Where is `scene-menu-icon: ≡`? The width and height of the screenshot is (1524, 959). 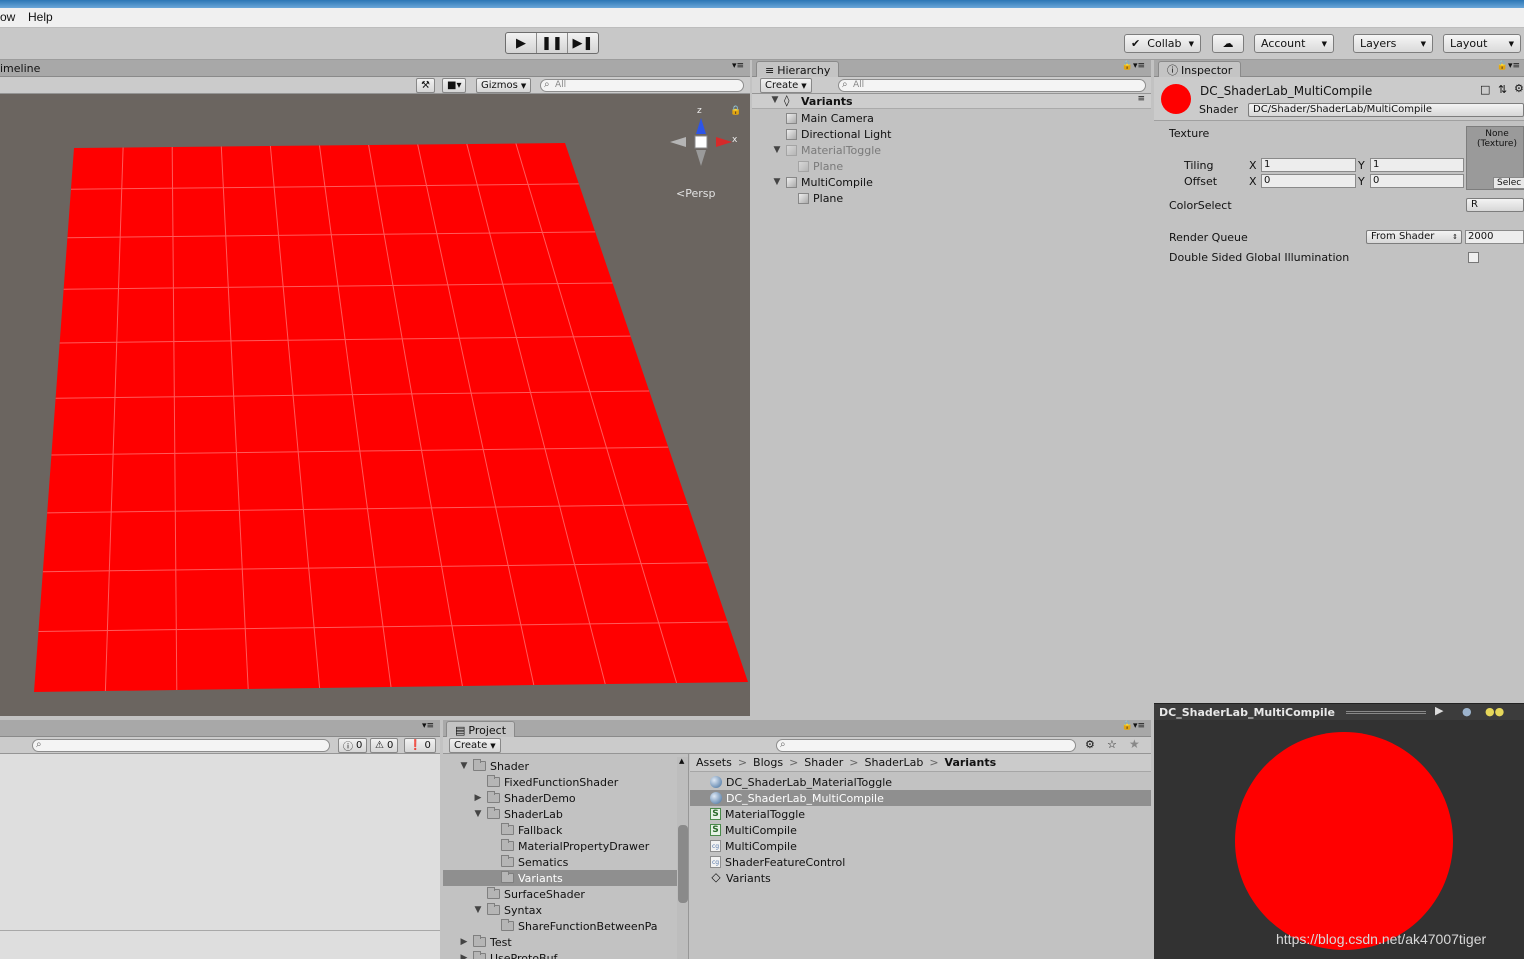
scene-menu-icon: ≡ is located at coordinates (1141, 99).